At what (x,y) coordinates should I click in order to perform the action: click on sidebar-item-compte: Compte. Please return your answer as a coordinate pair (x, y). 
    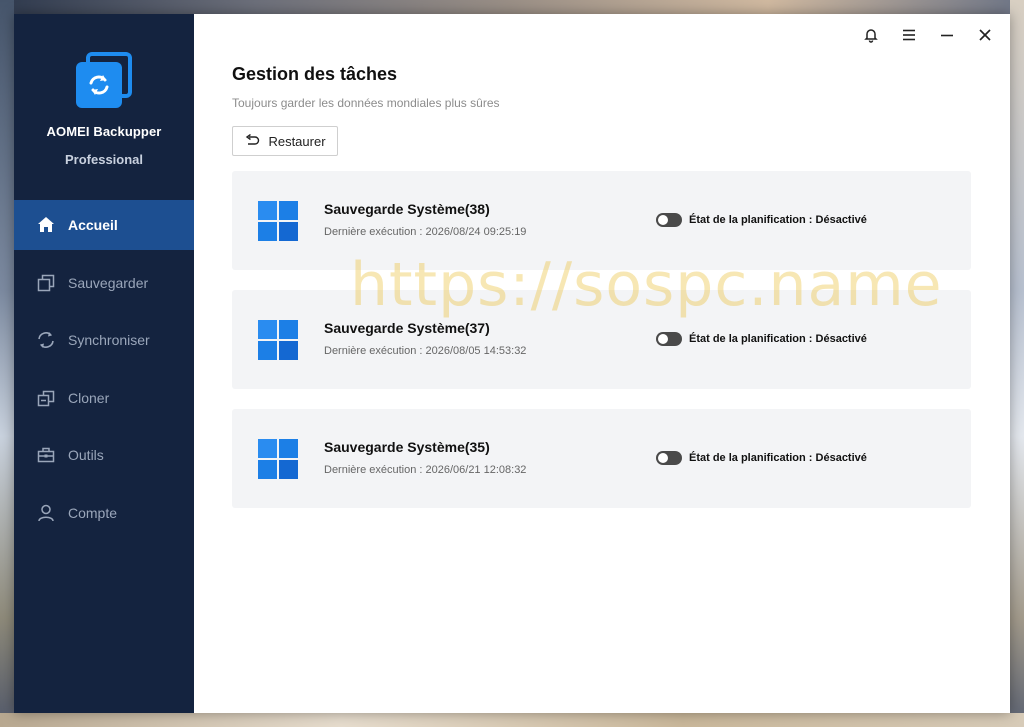
    Looking at the image, I should click on (104, 513).